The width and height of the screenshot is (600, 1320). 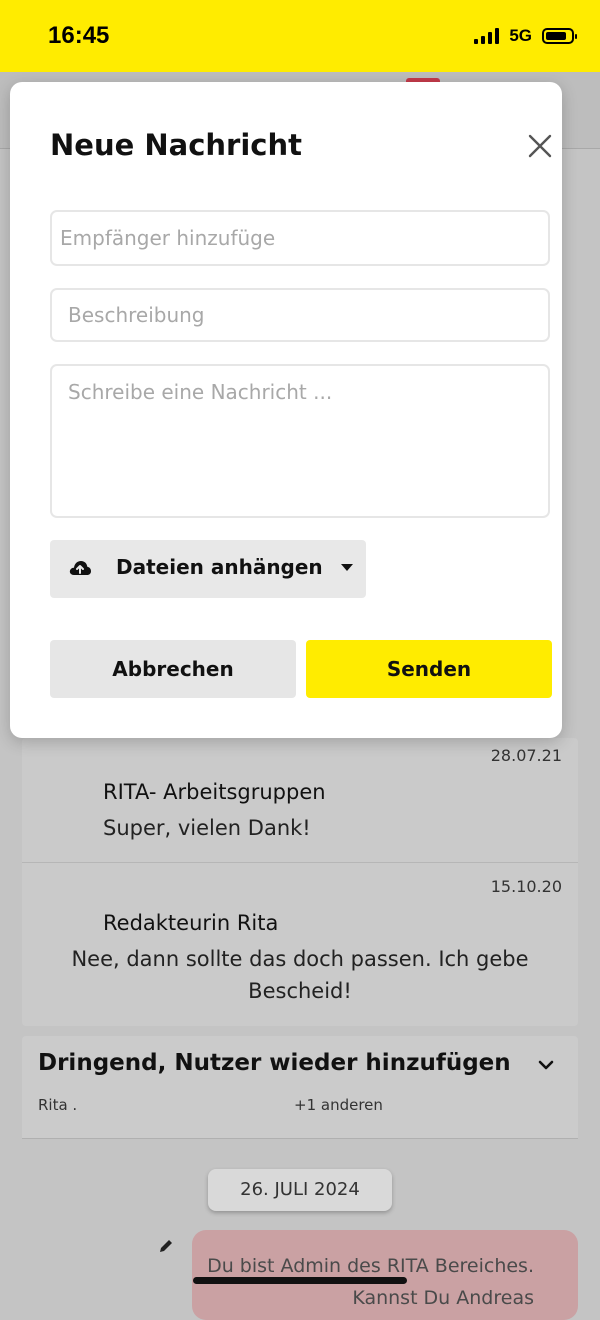 What do you see at coordinates (219, 567) in the screenshot?
I see `attach-files-label: Dateien anhängen` at bounding box center [219, 567].